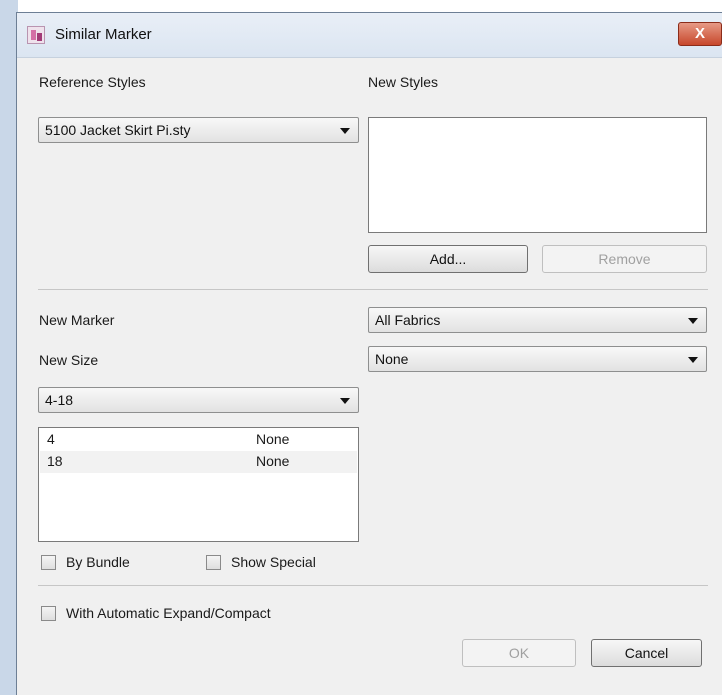 The width and height of the screenshot is (722, 695). I want to click on size-cell: 4, so click(51, 439).